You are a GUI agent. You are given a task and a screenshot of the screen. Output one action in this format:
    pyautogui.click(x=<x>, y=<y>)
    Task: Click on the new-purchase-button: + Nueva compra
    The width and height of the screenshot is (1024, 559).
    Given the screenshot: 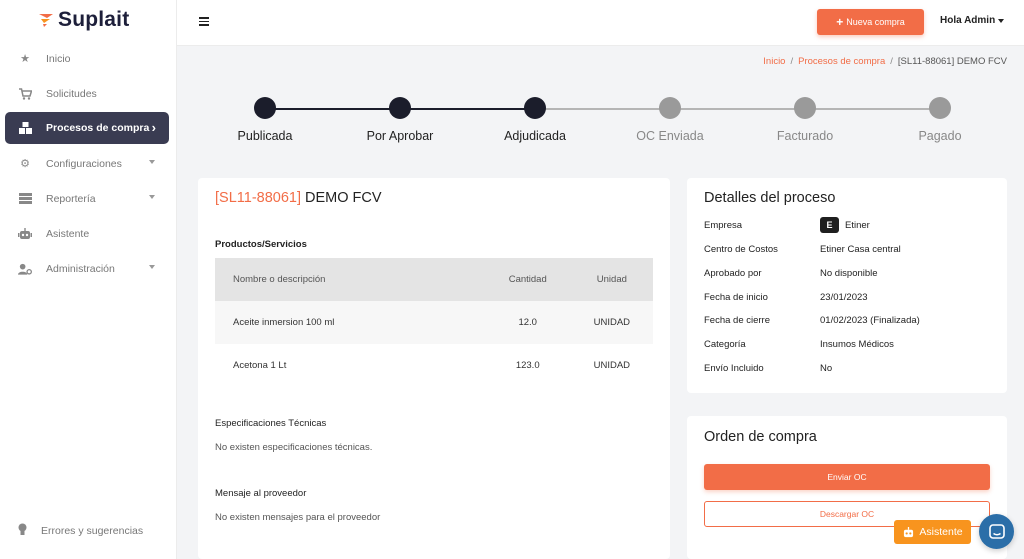 What is the action you would take?
    pyautogui.click(x=870, y=22)
    